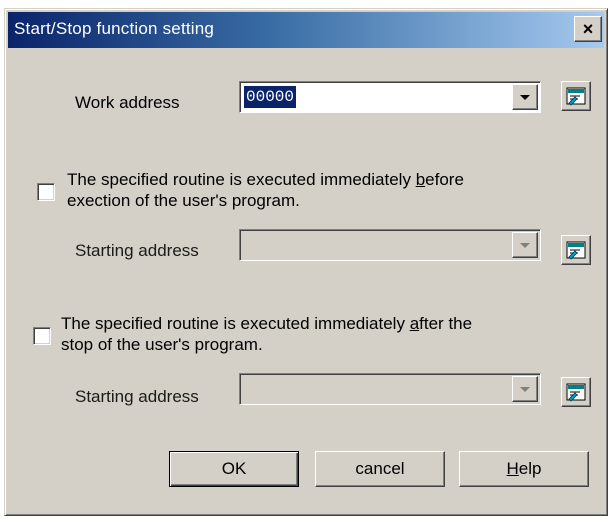 The height and width of the screenshot is (518, 611). I want to click on ok-button: OK, so click(234, 469).